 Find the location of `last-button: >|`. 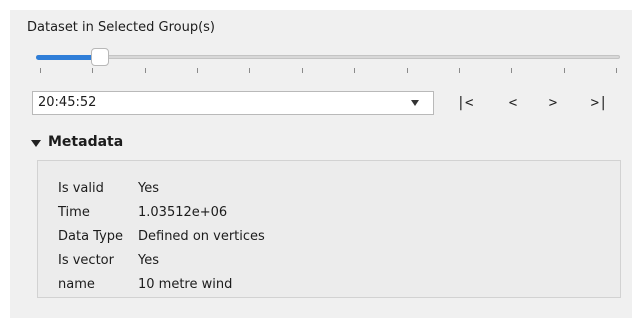

last-button: >| is located at coordinates (599, 103).